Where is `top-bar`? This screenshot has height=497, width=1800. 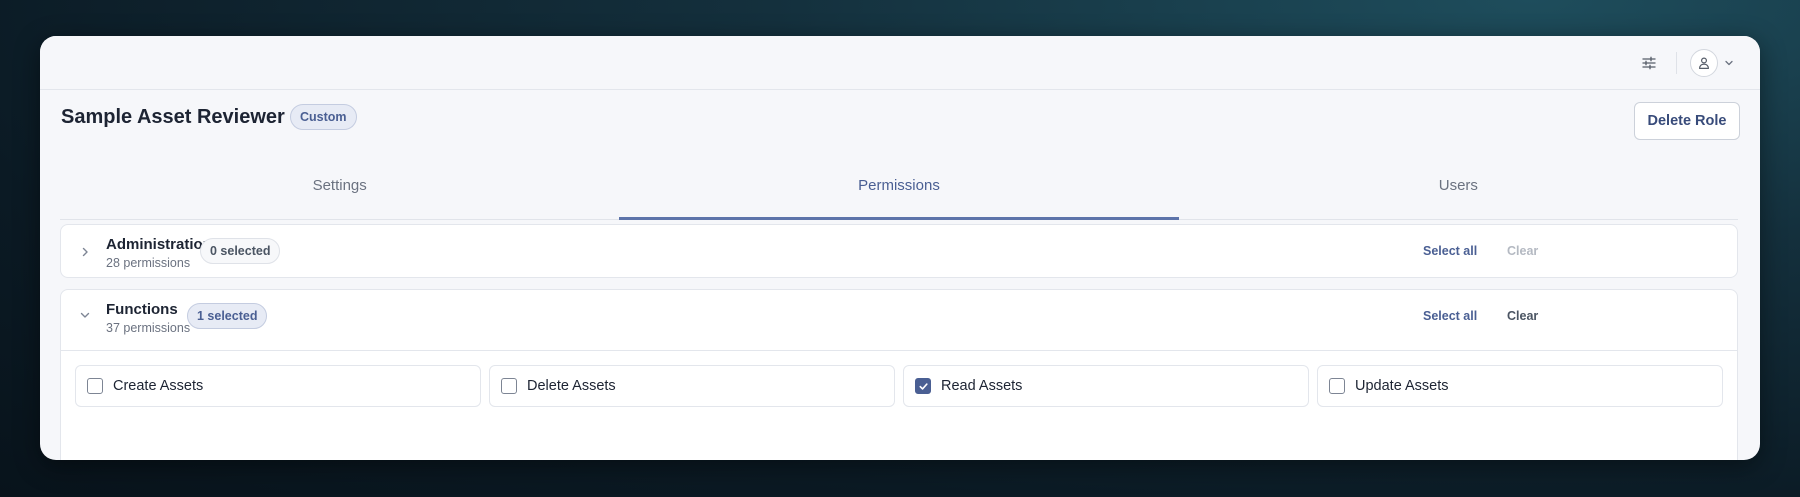
top-bar is located at coordinates (900, 63).